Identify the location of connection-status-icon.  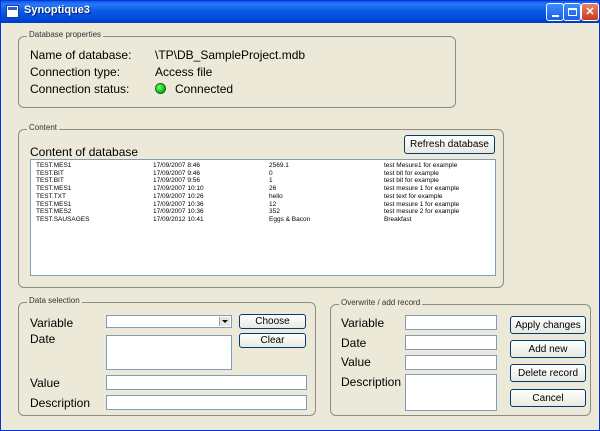
(160, 88).